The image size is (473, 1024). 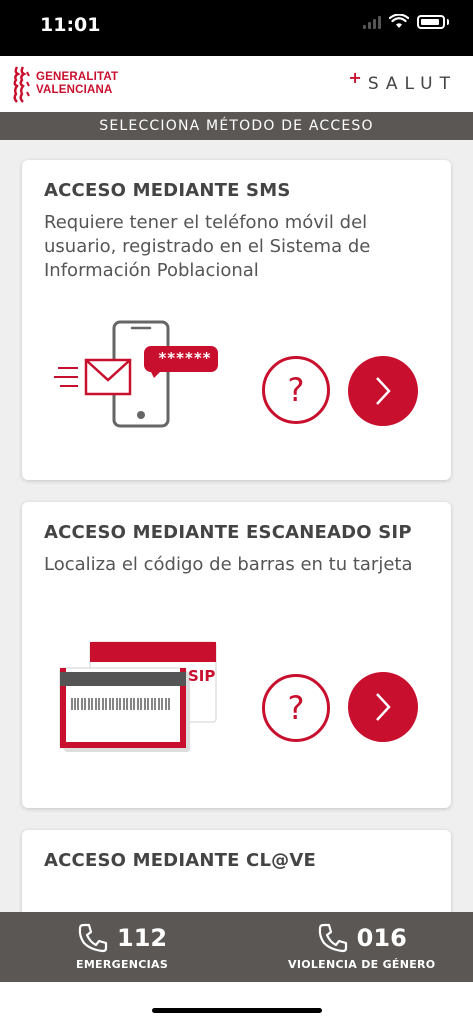 I want to click on battery-icon, so click(x=431, y=21).